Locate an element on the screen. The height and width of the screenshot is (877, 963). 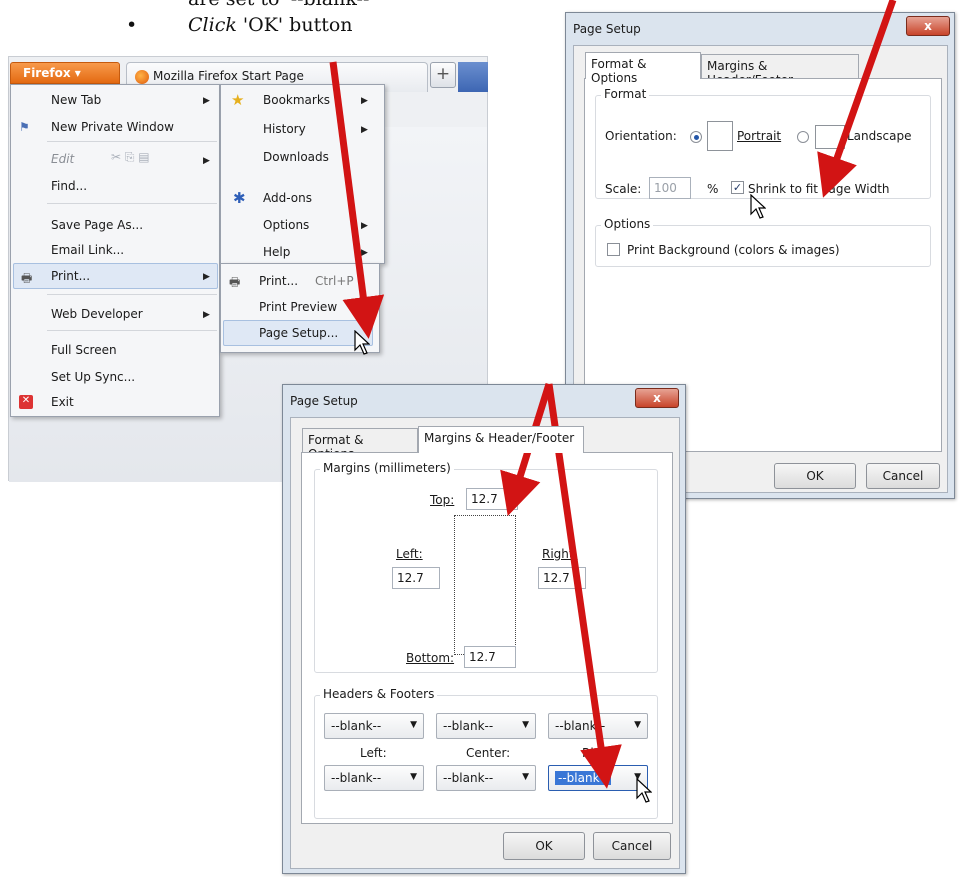
footer-left-select: --blank-- ▼ is located at coordinates (374, 778).